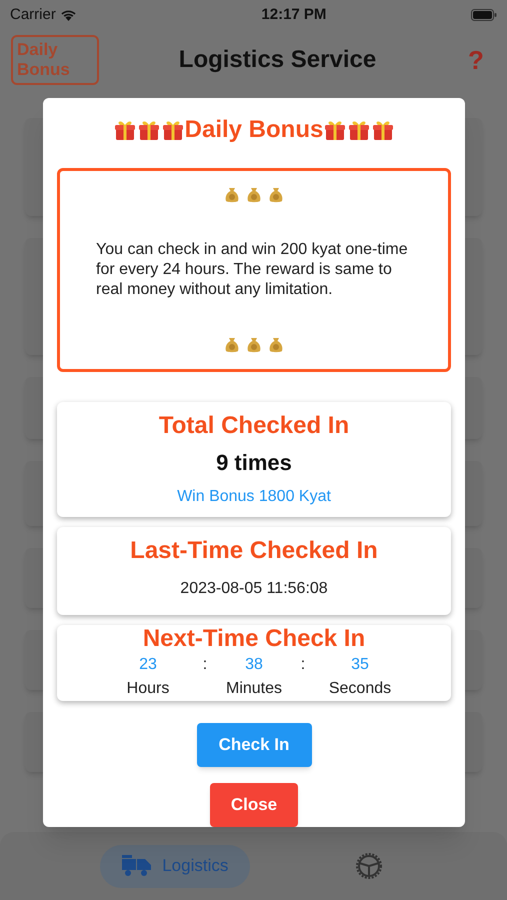  What do you see at coordinates (483, 15) in the screenshot?
I see `battery-icon` at bounding box center [483, 15].